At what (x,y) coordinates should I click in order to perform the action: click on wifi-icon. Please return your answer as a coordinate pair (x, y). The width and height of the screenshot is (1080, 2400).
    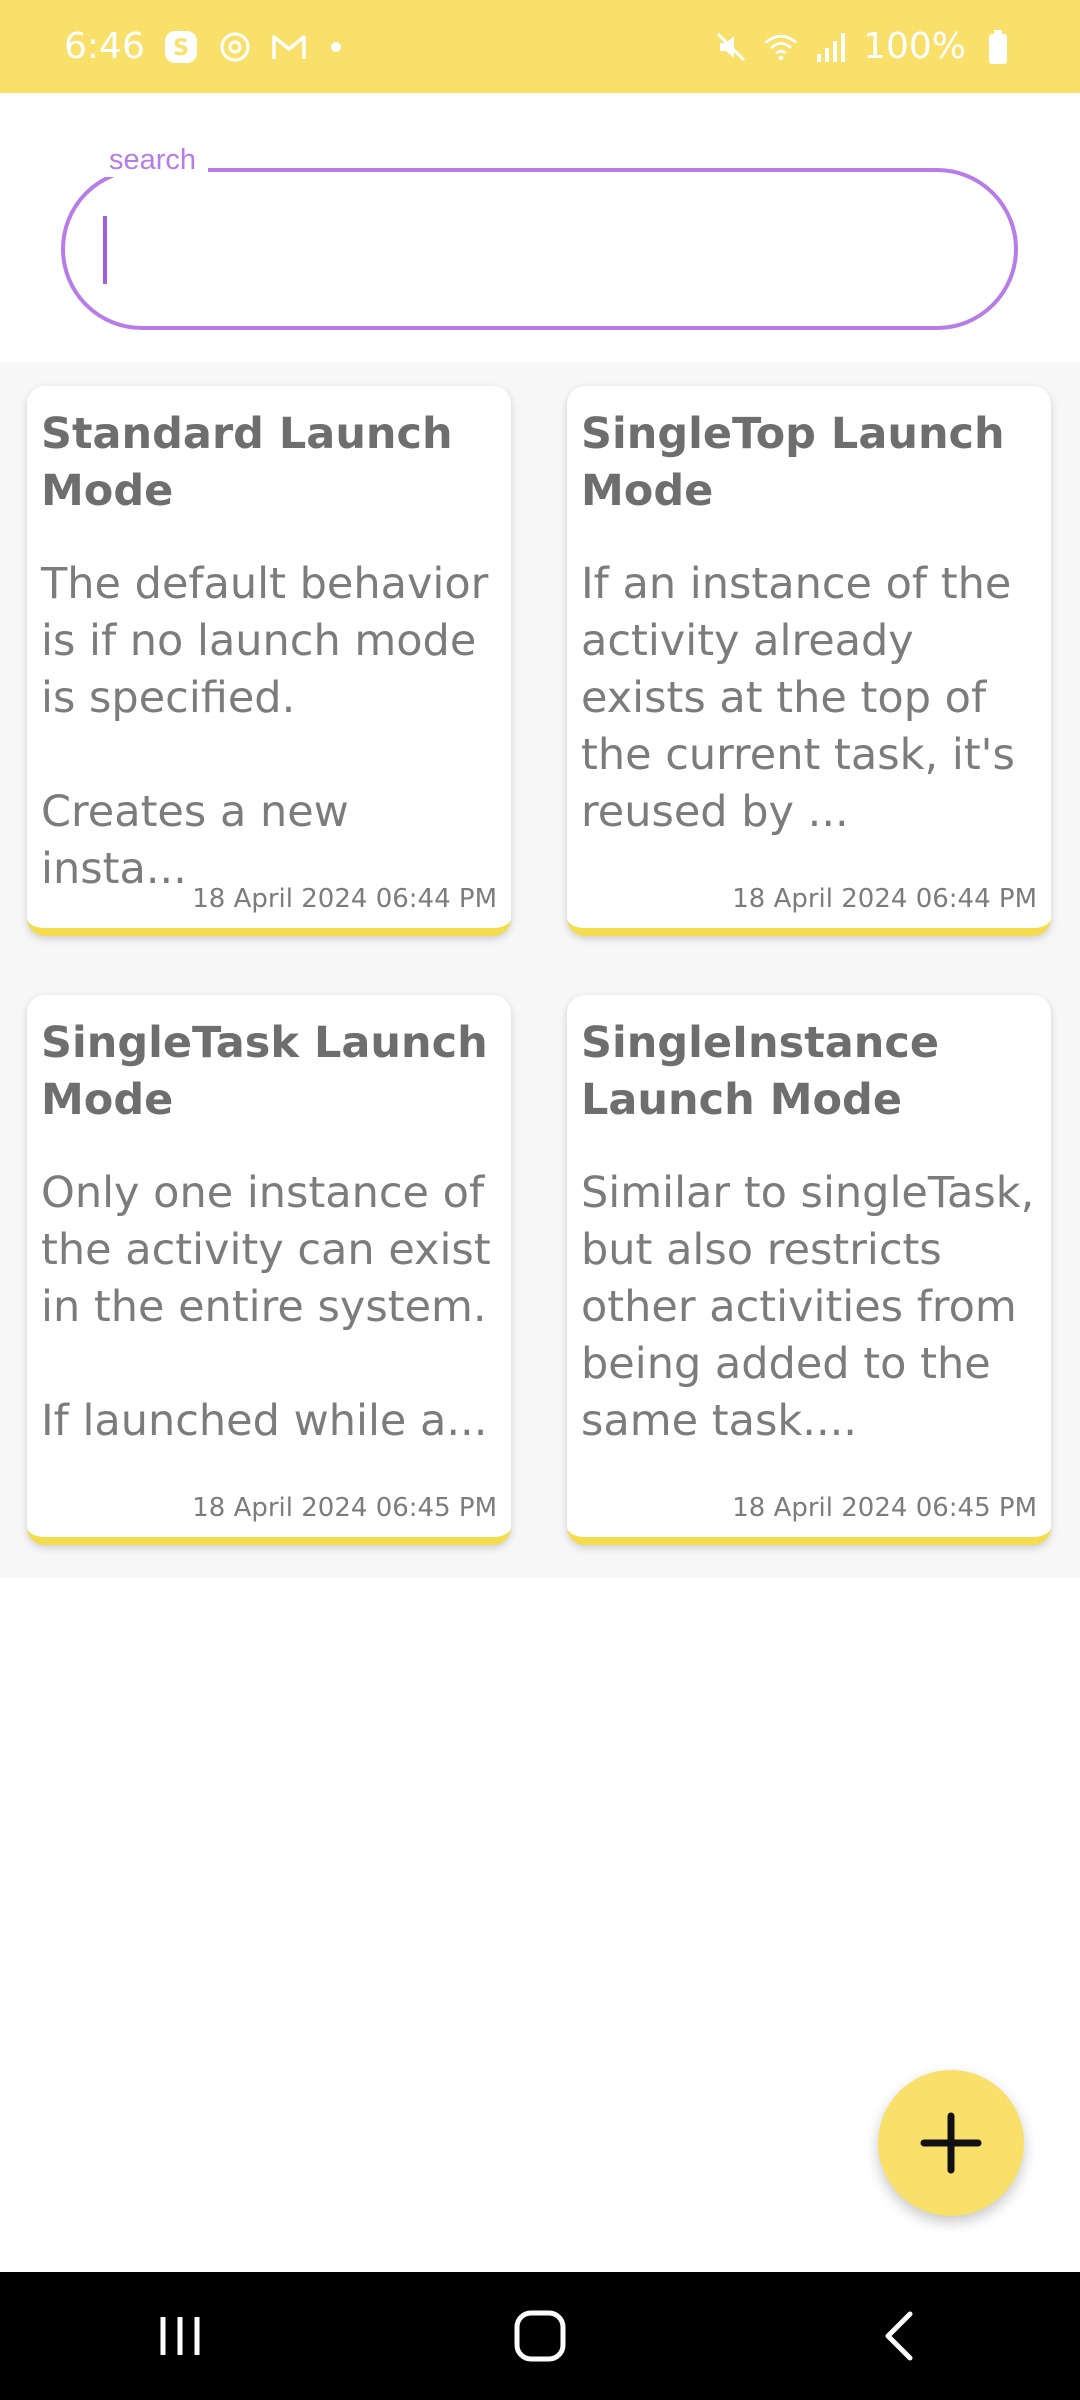
    Looking at the image, I should click on (781, 47).